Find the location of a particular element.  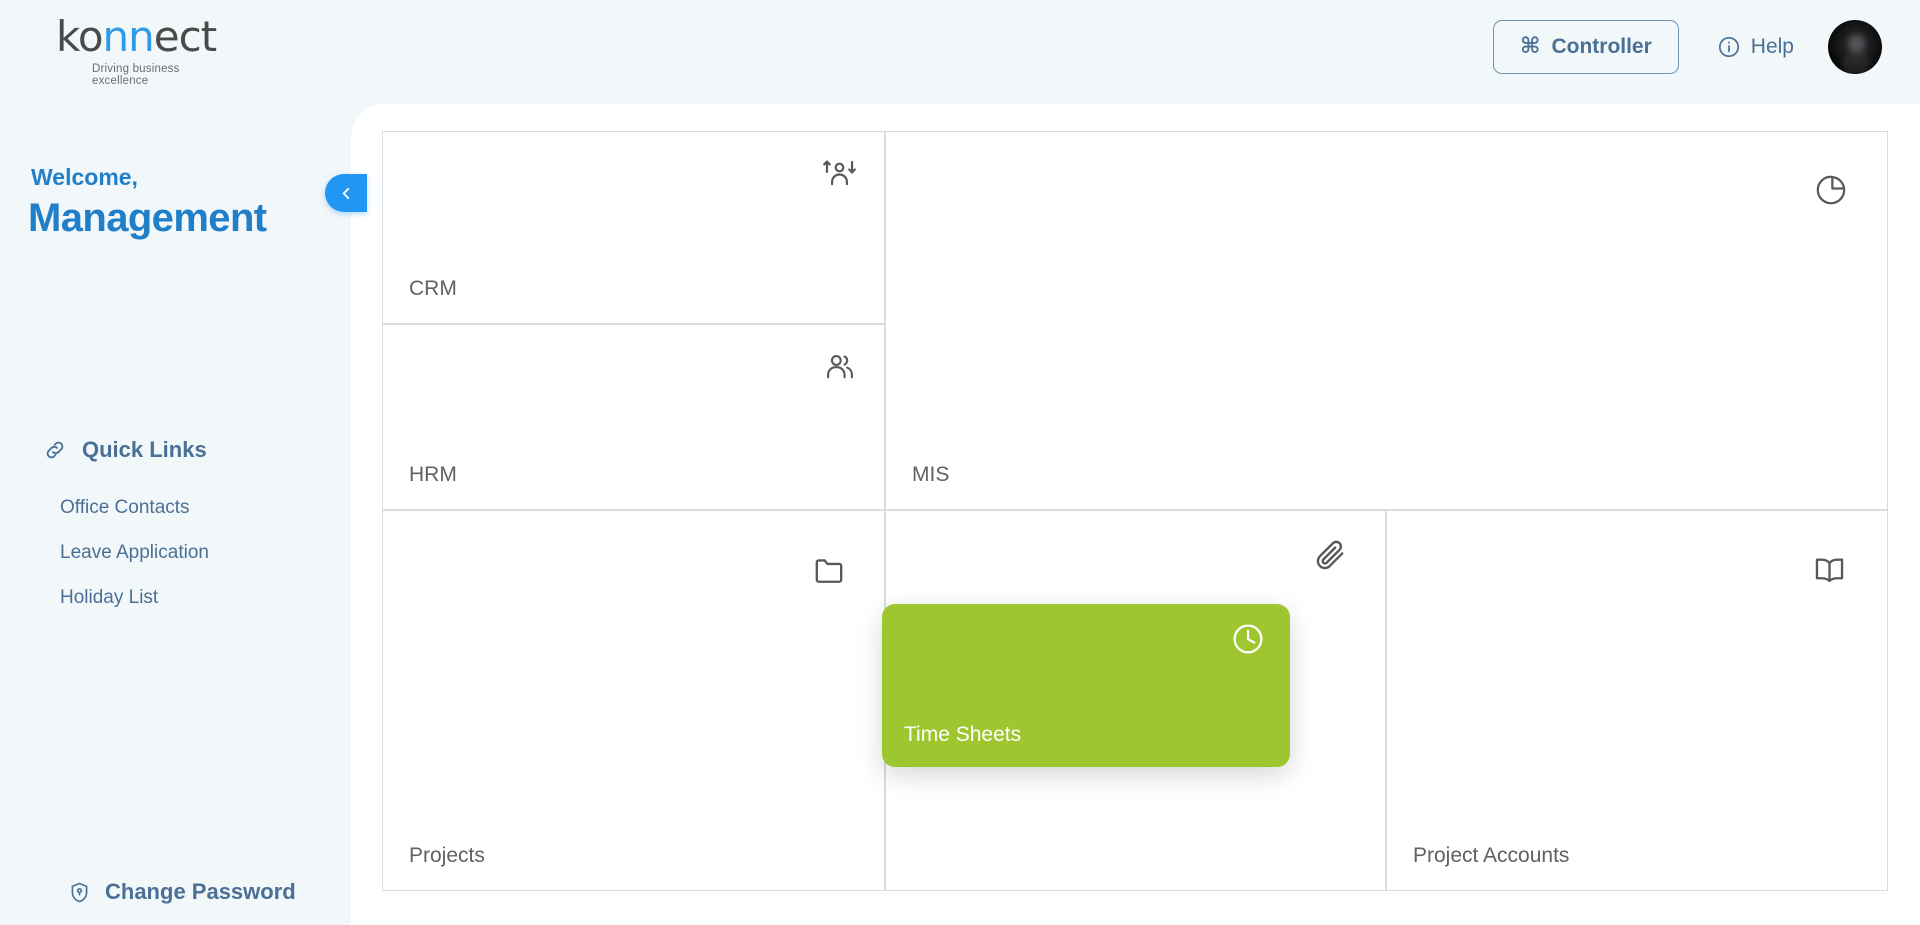

tile-label: CRM is located at coordinates (433, 288).